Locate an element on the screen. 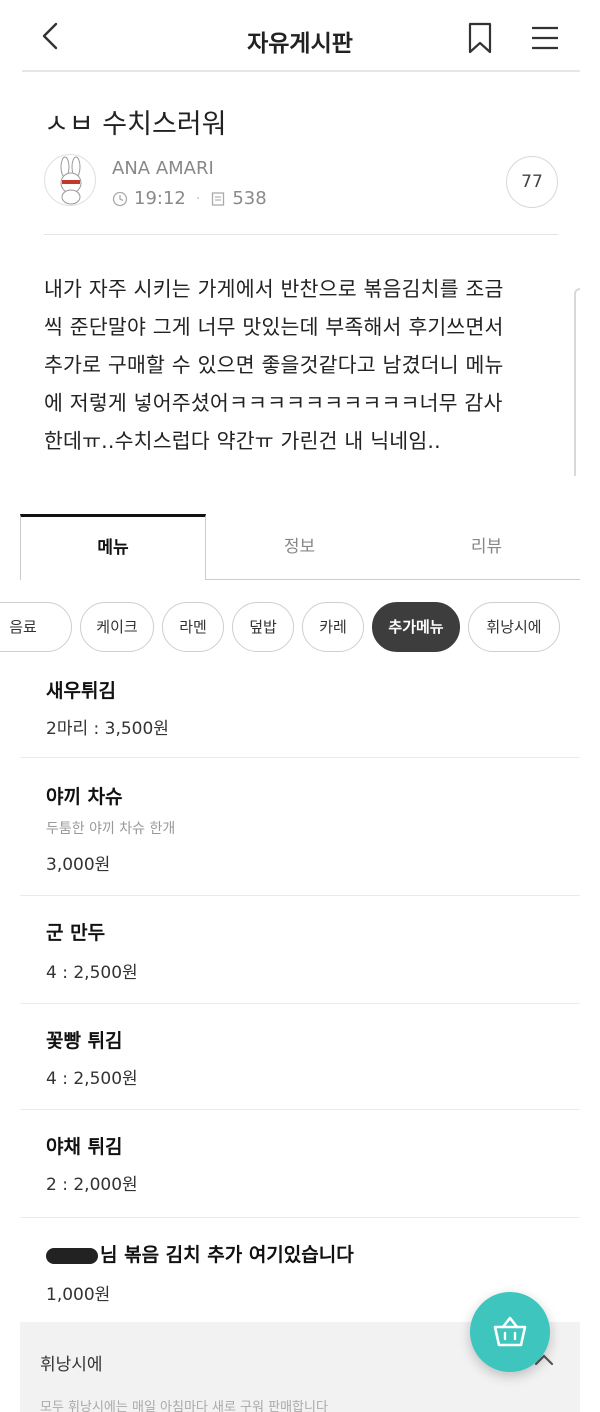 The height and width of the screenshot is (1412, 600). cart-button is located at coordinates (510, 1332).